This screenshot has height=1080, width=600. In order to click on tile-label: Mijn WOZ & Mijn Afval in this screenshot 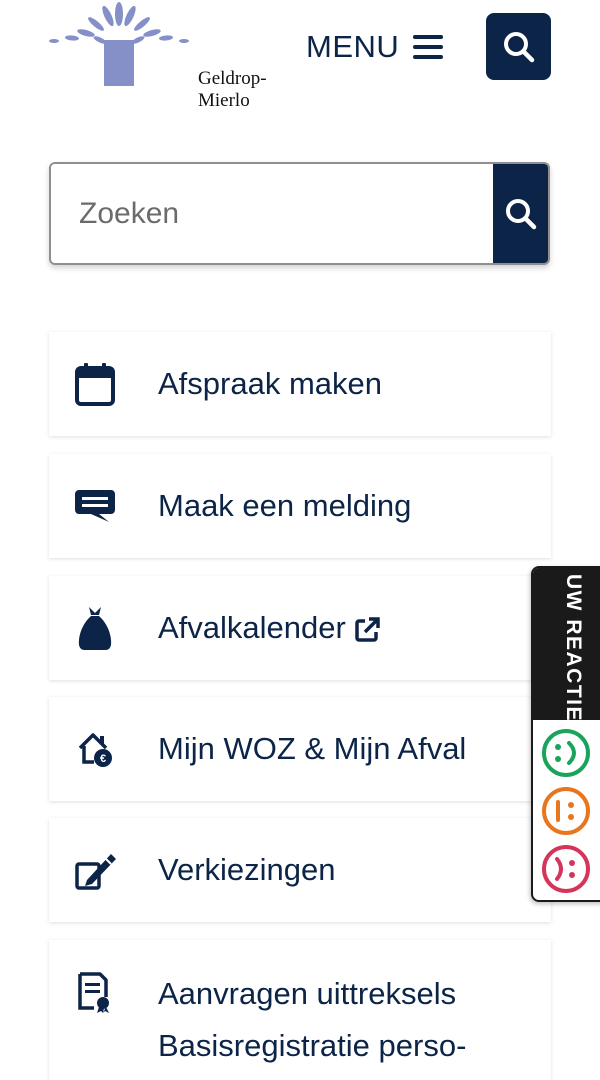, I will do `click(312, 748)`.